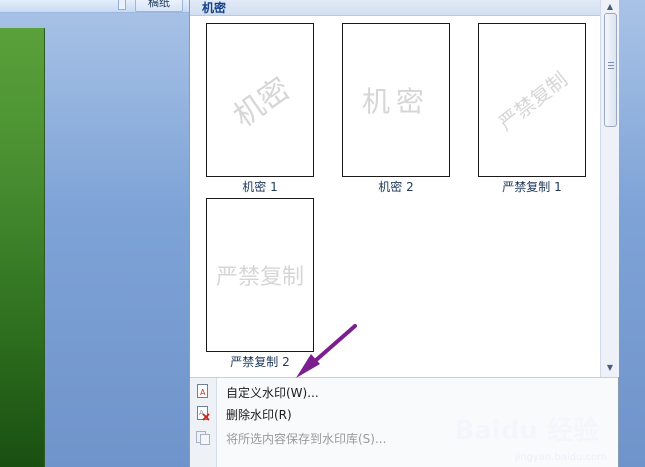  I want to click on watermark-option-confidential-1: 机密 机密 1, so click(261, 113).